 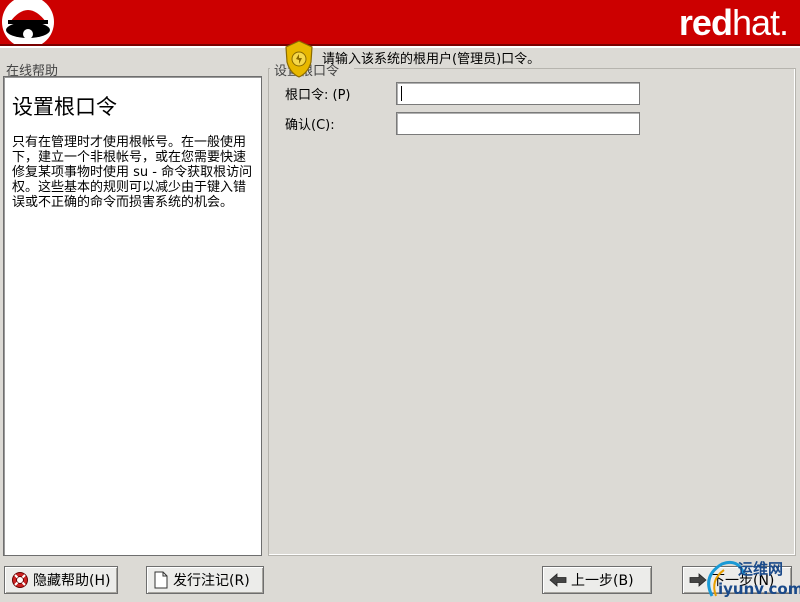 What do you see at coordinates (698, 580) in the screenshot?
I see `arrow-right-icon` at bounding box center [698, 580].